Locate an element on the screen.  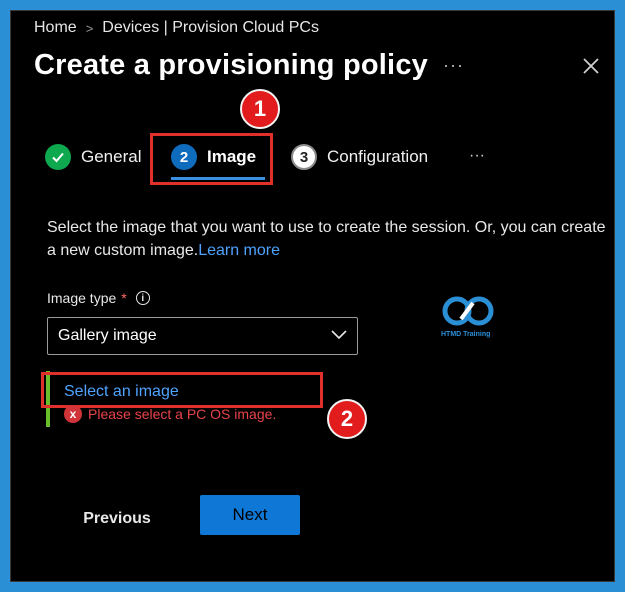
step-configuration-label: Configuration is located at coordinates (378, 156).